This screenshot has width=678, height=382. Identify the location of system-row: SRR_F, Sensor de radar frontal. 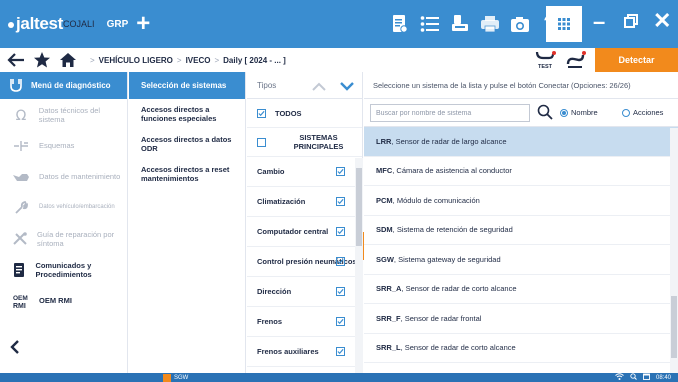
(521, 319).